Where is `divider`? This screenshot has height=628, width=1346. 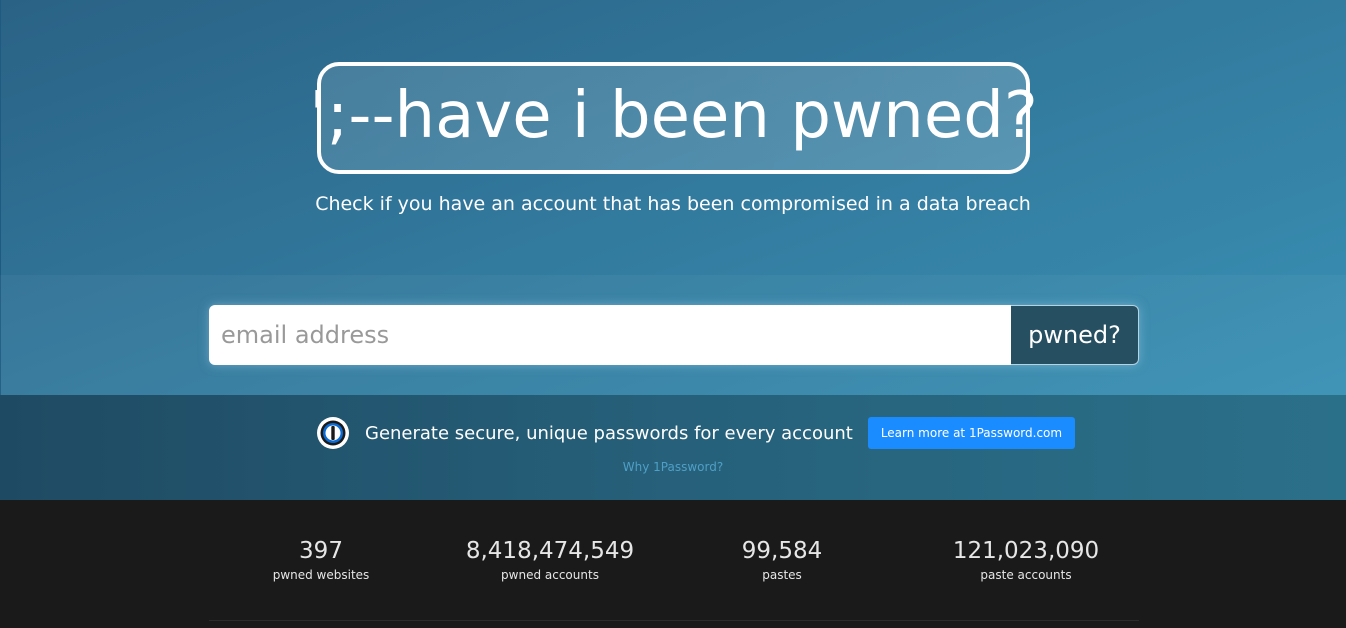
divider is located at coordinates (674, 620).